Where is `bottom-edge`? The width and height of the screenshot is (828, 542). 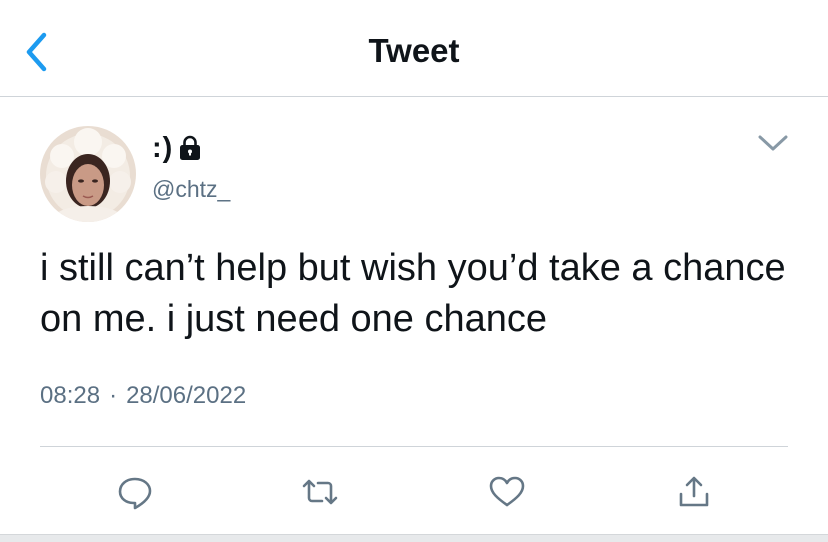
bottom-edge is located at coordinates (414, 538).